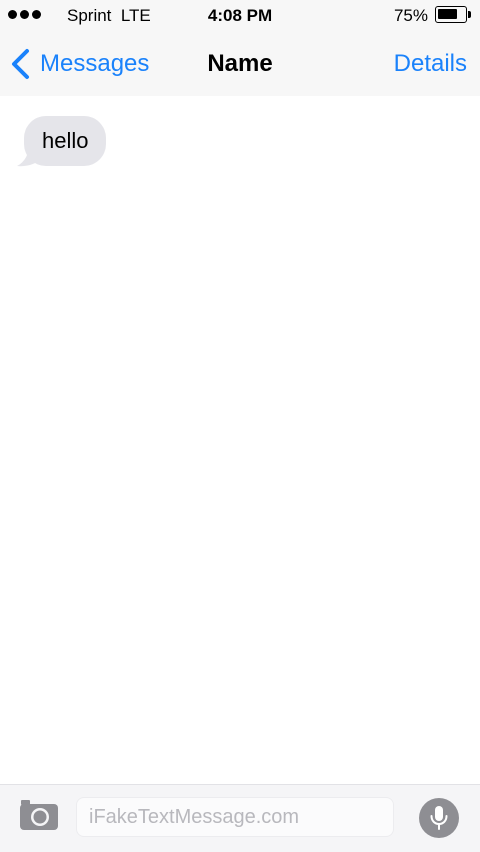 This screenshot has width=480, height=852. Describe the element at coordinates (39, 815) in the screenshot. I see `camera-icon` at that location.